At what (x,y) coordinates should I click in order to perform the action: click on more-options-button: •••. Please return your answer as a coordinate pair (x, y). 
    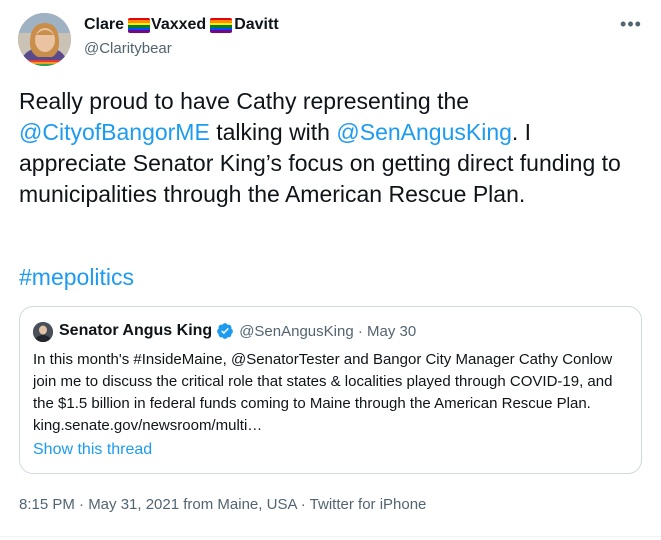
    Looking at the image, I should click on (631, 26).